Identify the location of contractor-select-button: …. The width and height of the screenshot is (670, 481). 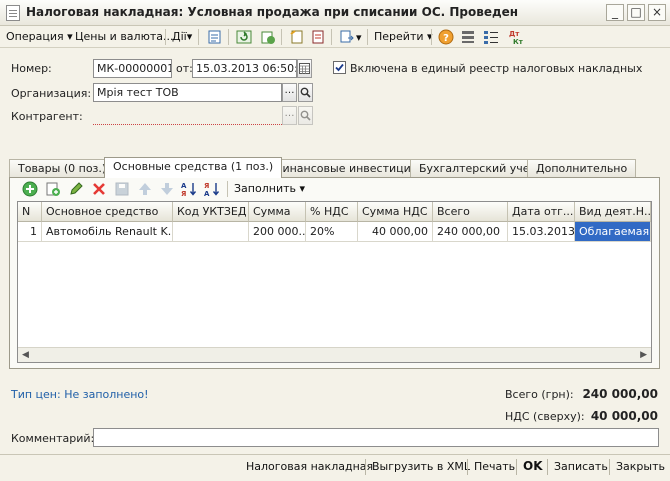
(289, 115).